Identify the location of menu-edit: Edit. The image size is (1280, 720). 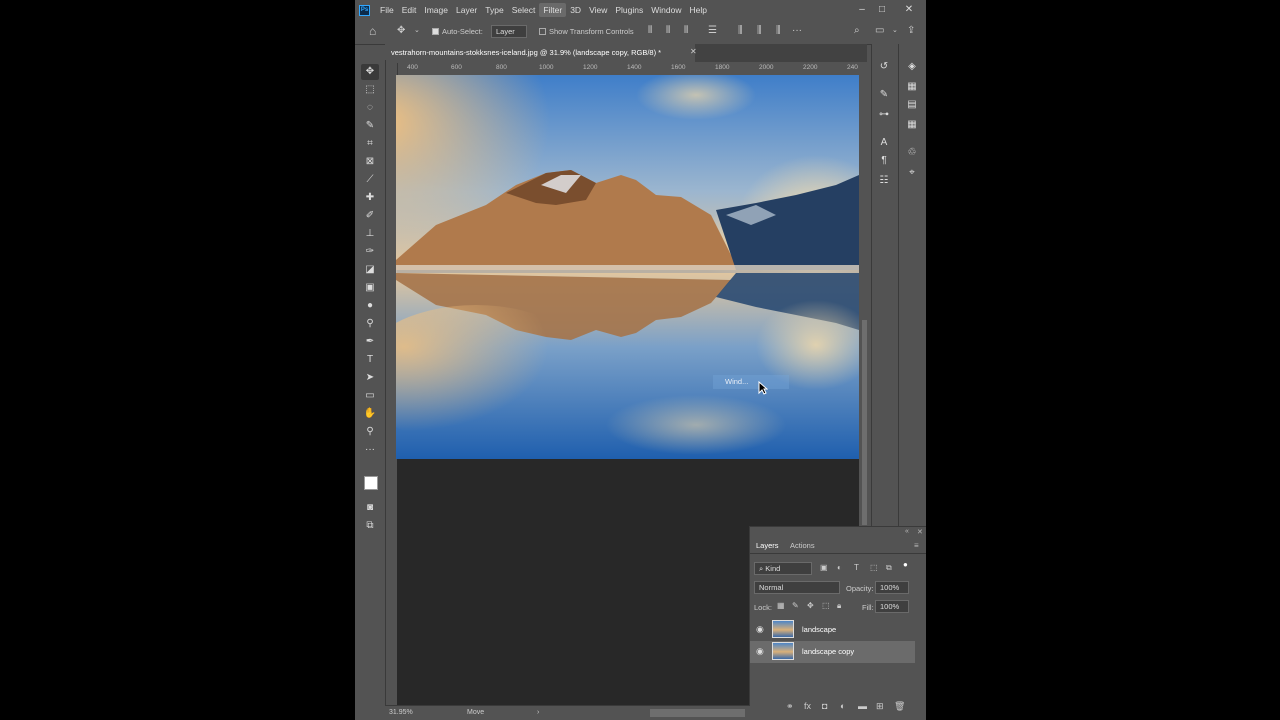
(409, 10).